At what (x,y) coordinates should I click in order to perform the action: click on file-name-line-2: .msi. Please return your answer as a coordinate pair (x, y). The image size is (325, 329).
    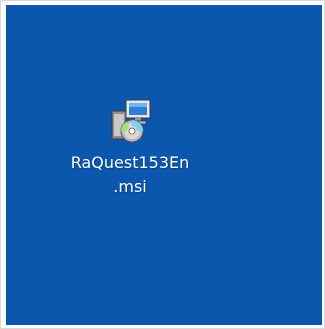
    Looking at the image, I should click on (130, 186).